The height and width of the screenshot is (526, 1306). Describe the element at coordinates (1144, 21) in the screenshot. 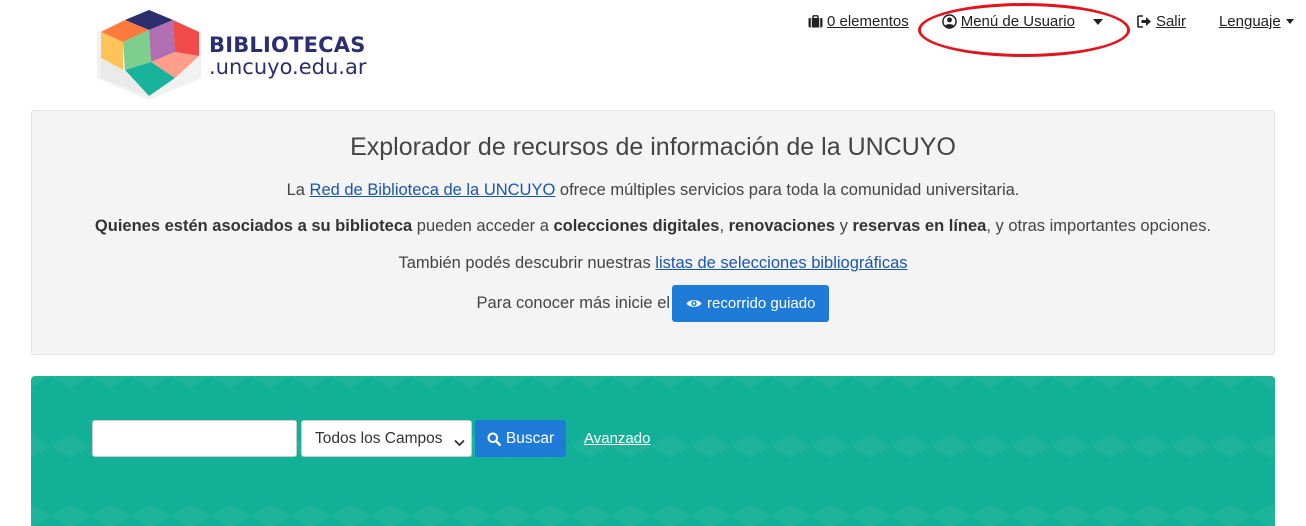

I see `sign-out-icon` at that location.